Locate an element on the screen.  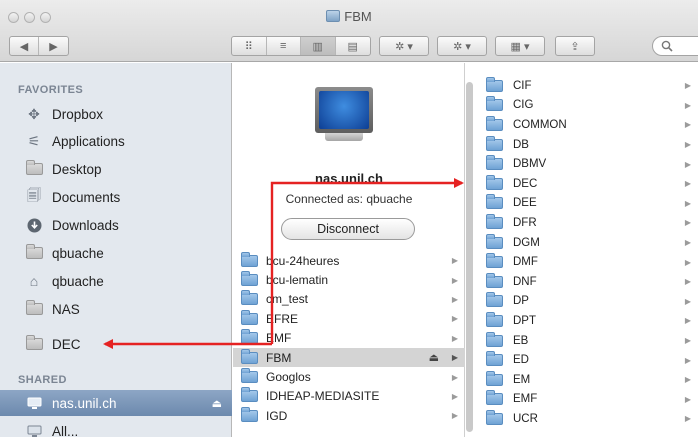
action-menu-button: ✲ ▾ is located at coordinates (404, 46).